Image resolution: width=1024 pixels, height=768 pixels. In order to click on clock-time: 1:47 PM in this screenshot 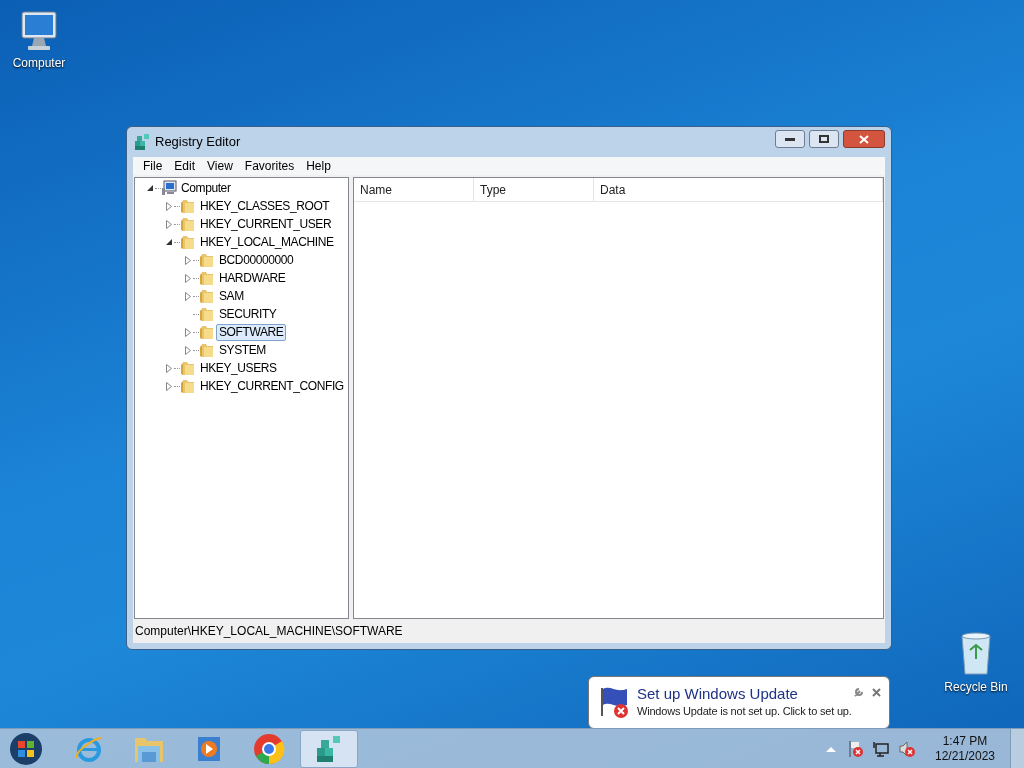, I will do `click(965, 741)`.